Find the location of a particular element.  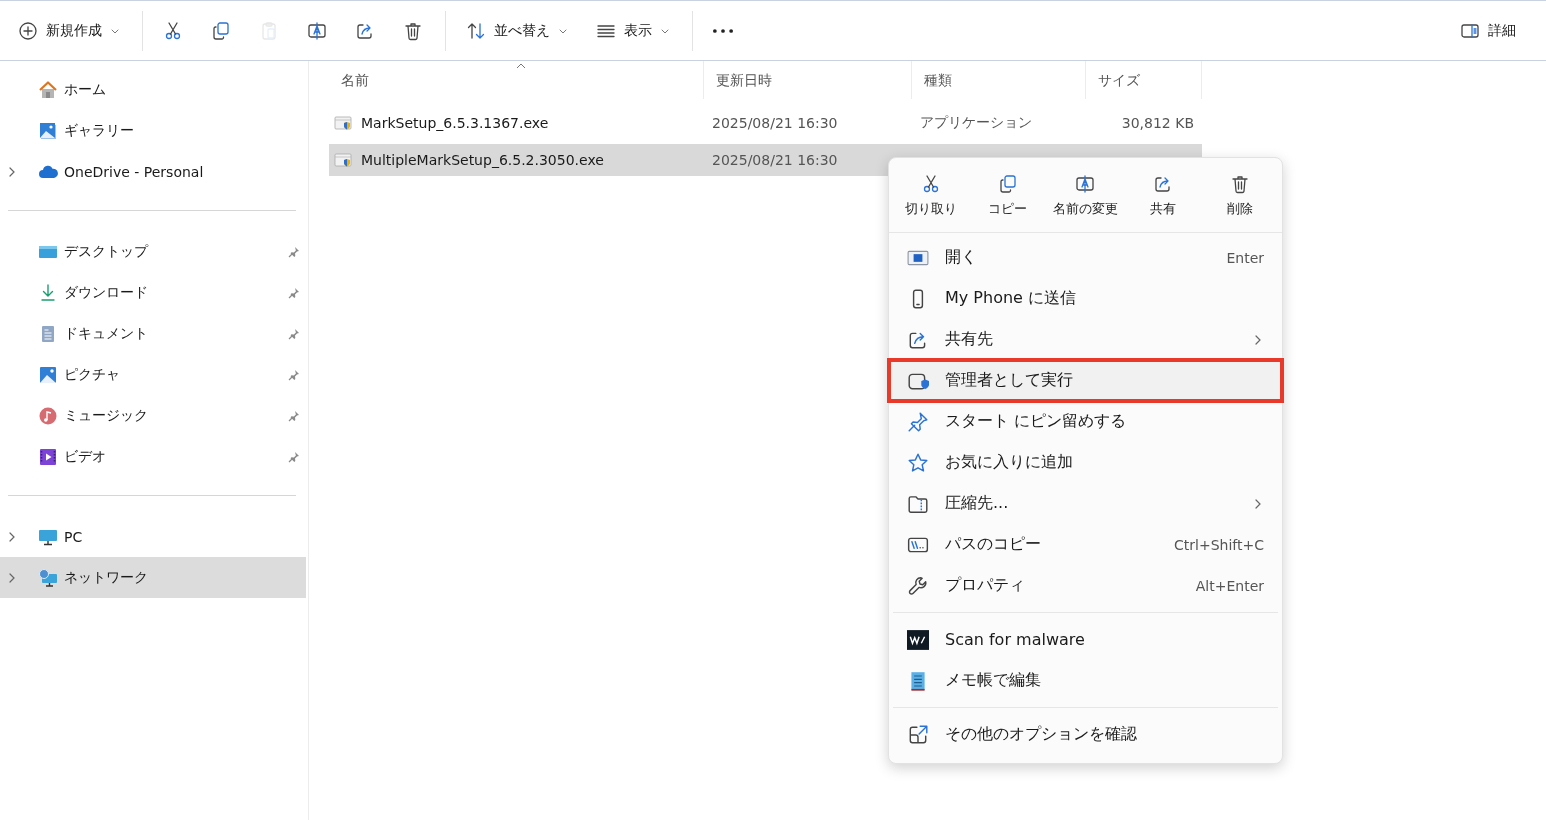

sidebar-item: ドキュメント is located at coordinates (153, 333).